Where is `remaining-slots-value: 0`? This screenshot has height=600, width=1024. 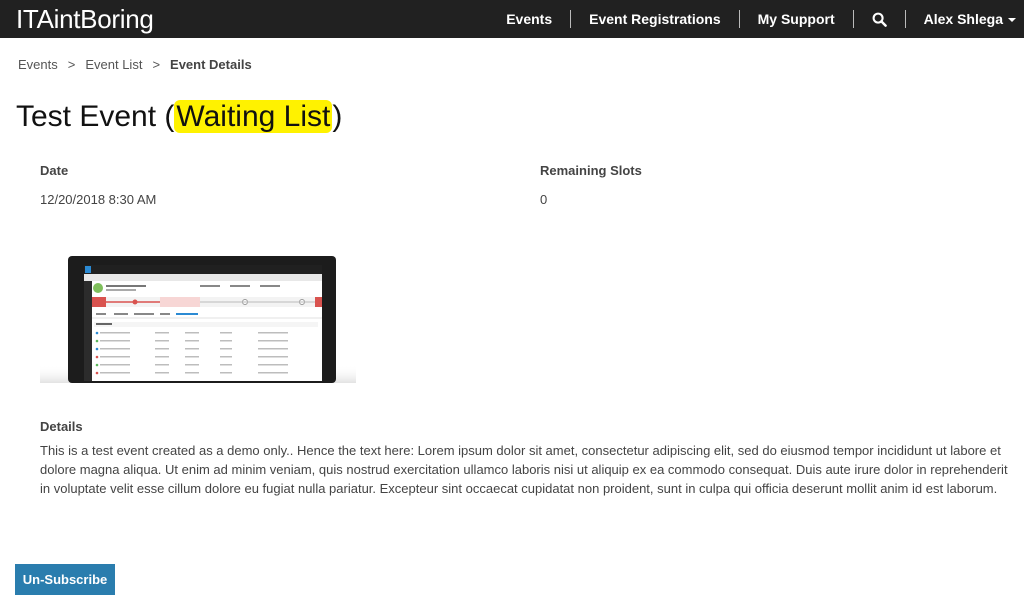 remaining-slots-value: 0 is located at coordinates (544, 199).